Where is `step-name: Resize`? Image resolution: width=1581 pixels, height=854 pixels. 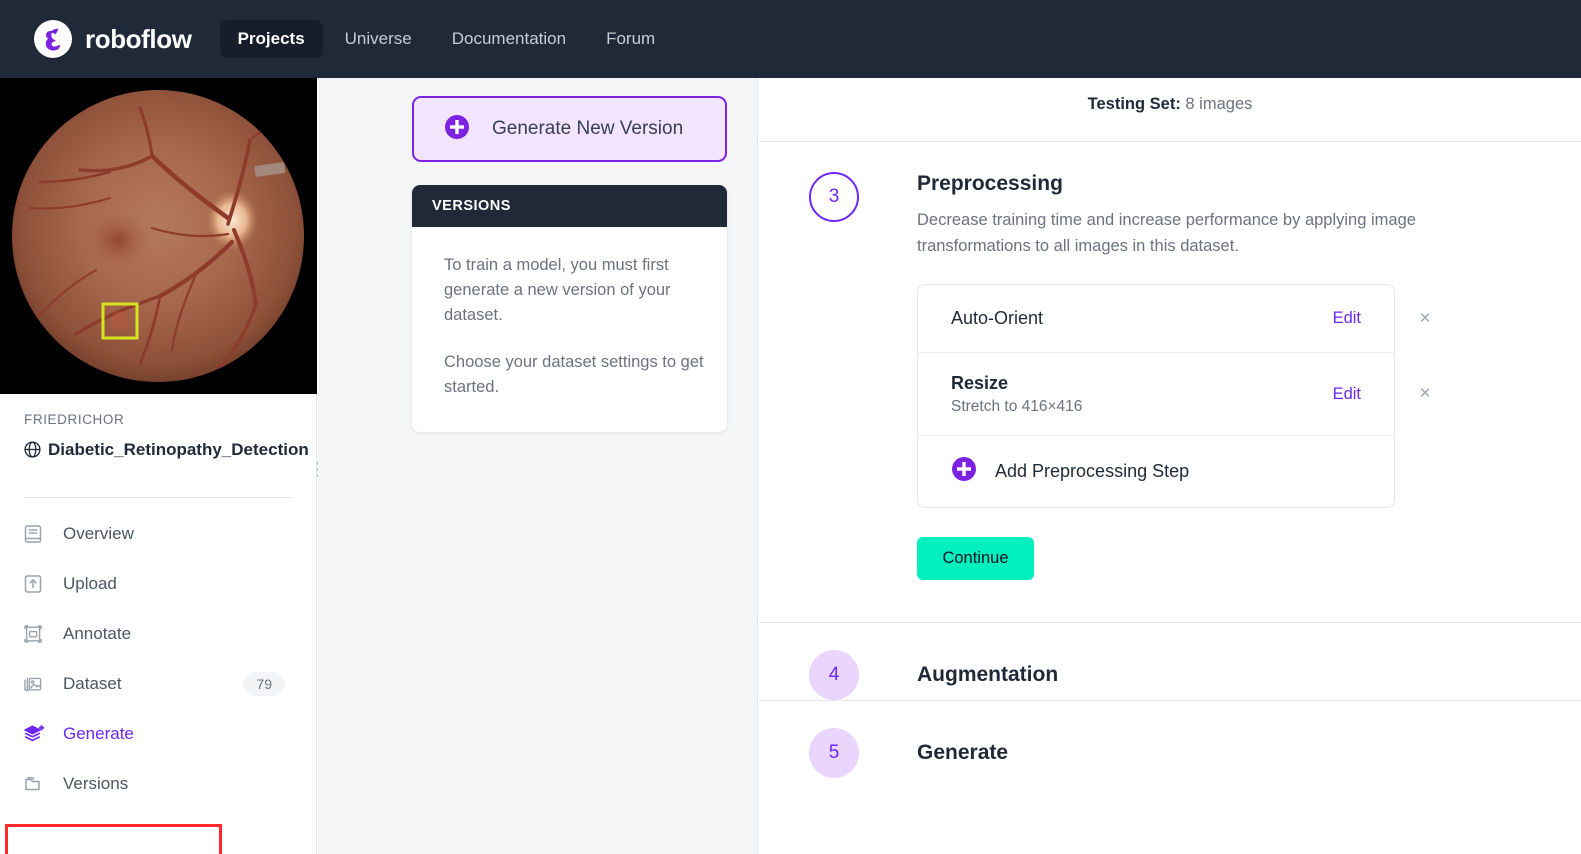
step-name: Resize is located at coordinates (980, 382).